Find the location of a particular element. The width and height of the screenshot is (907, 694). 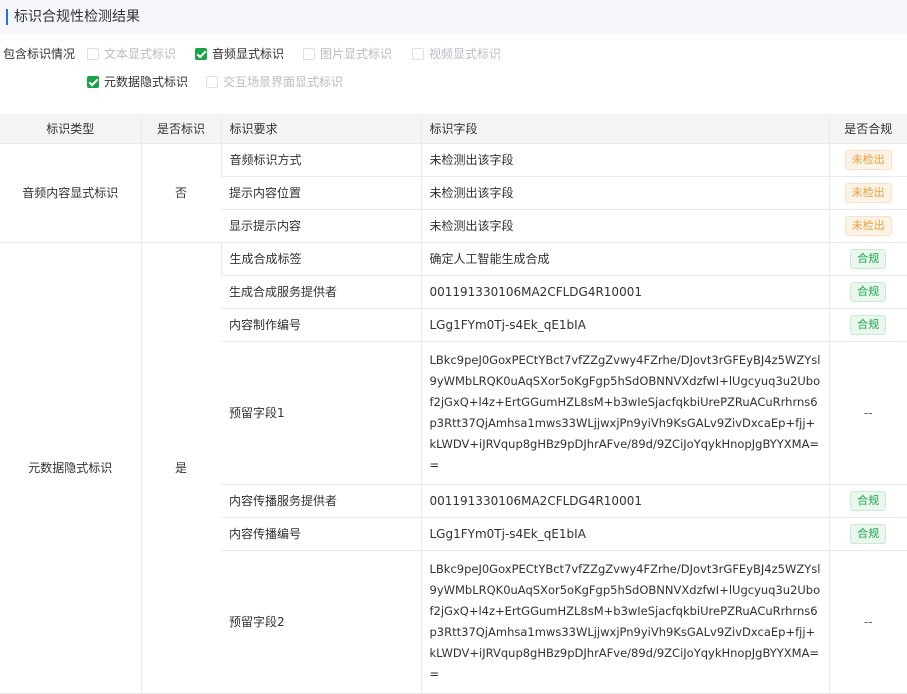

column-header-field: 标识字段 is located at coordinates (624, 129).